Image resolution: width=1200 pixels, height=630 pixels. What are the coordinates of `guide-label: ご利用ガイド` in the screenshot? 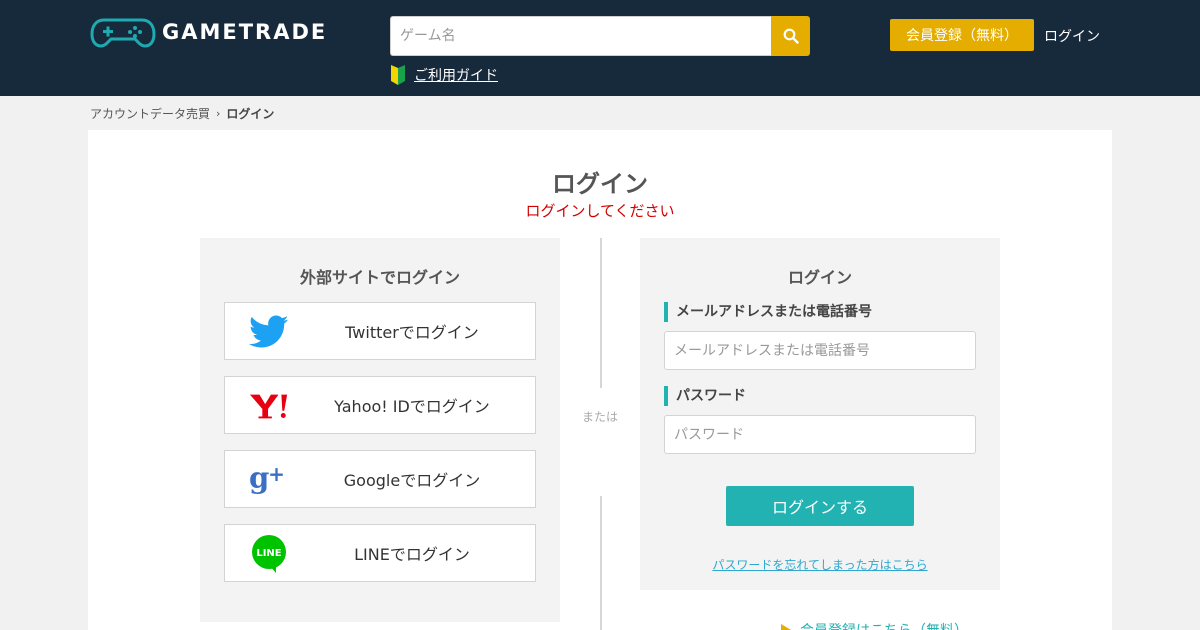 It's located at (456, 76).